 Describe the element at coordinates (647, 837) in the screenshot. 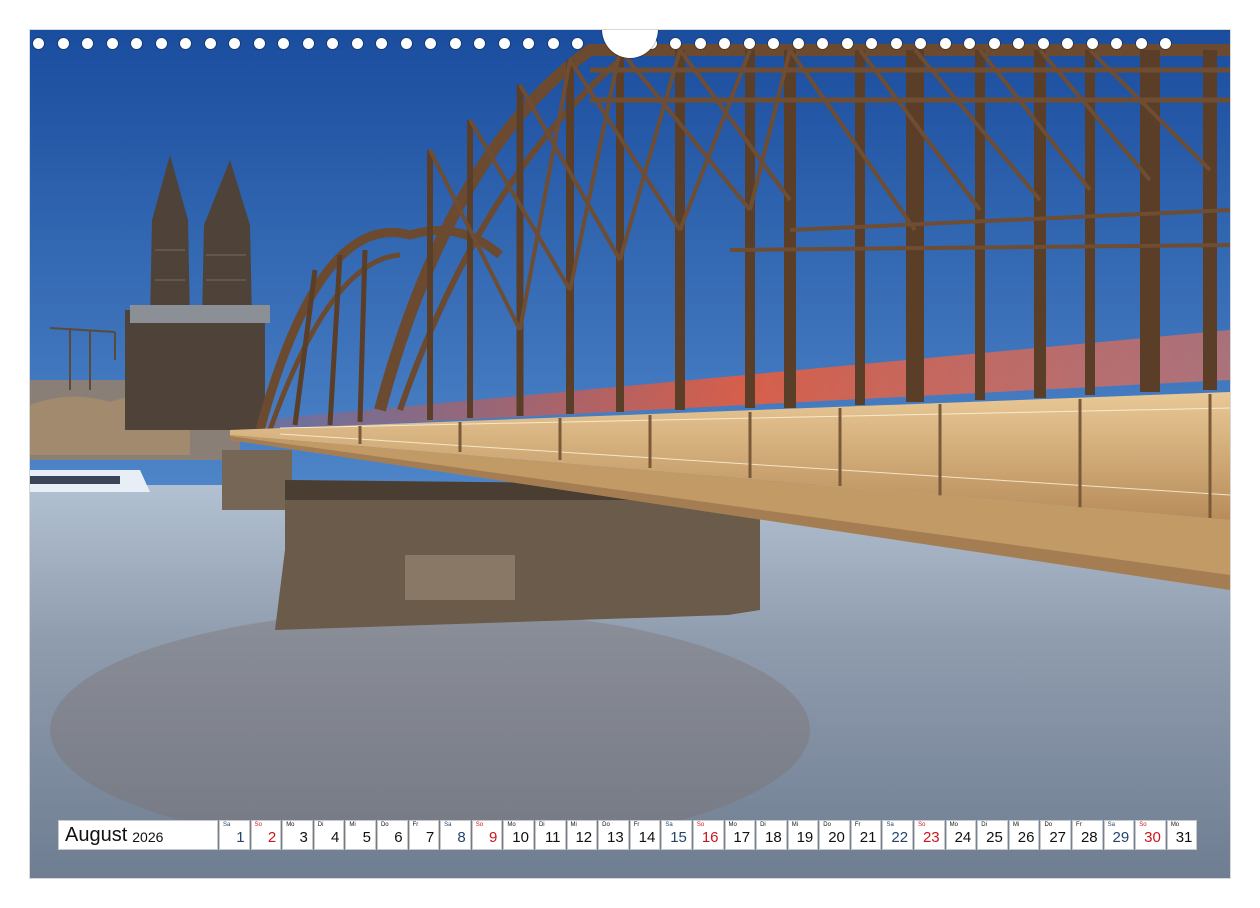

I see `day-number: 14` at that location.